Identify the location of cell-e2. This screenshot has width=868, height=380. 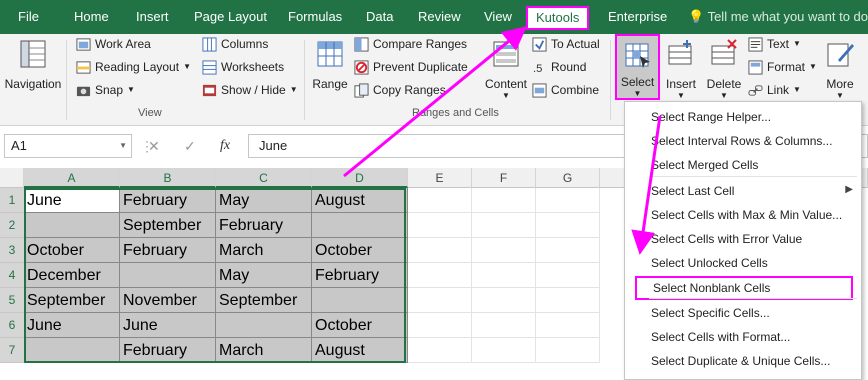
(440, 225).